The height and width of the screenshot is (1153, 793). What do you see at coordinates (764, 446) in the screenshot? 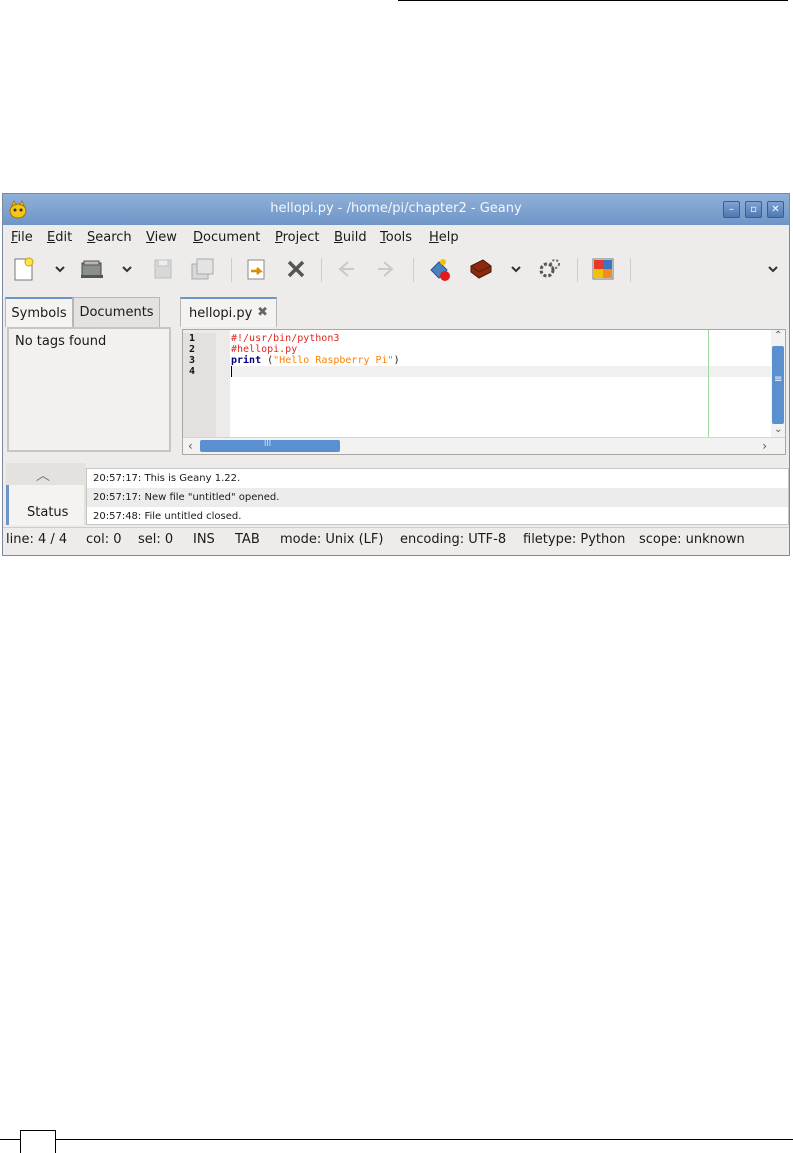
I see `scroll-right-arrow-icon: ›` at bounding box center [764, 446].